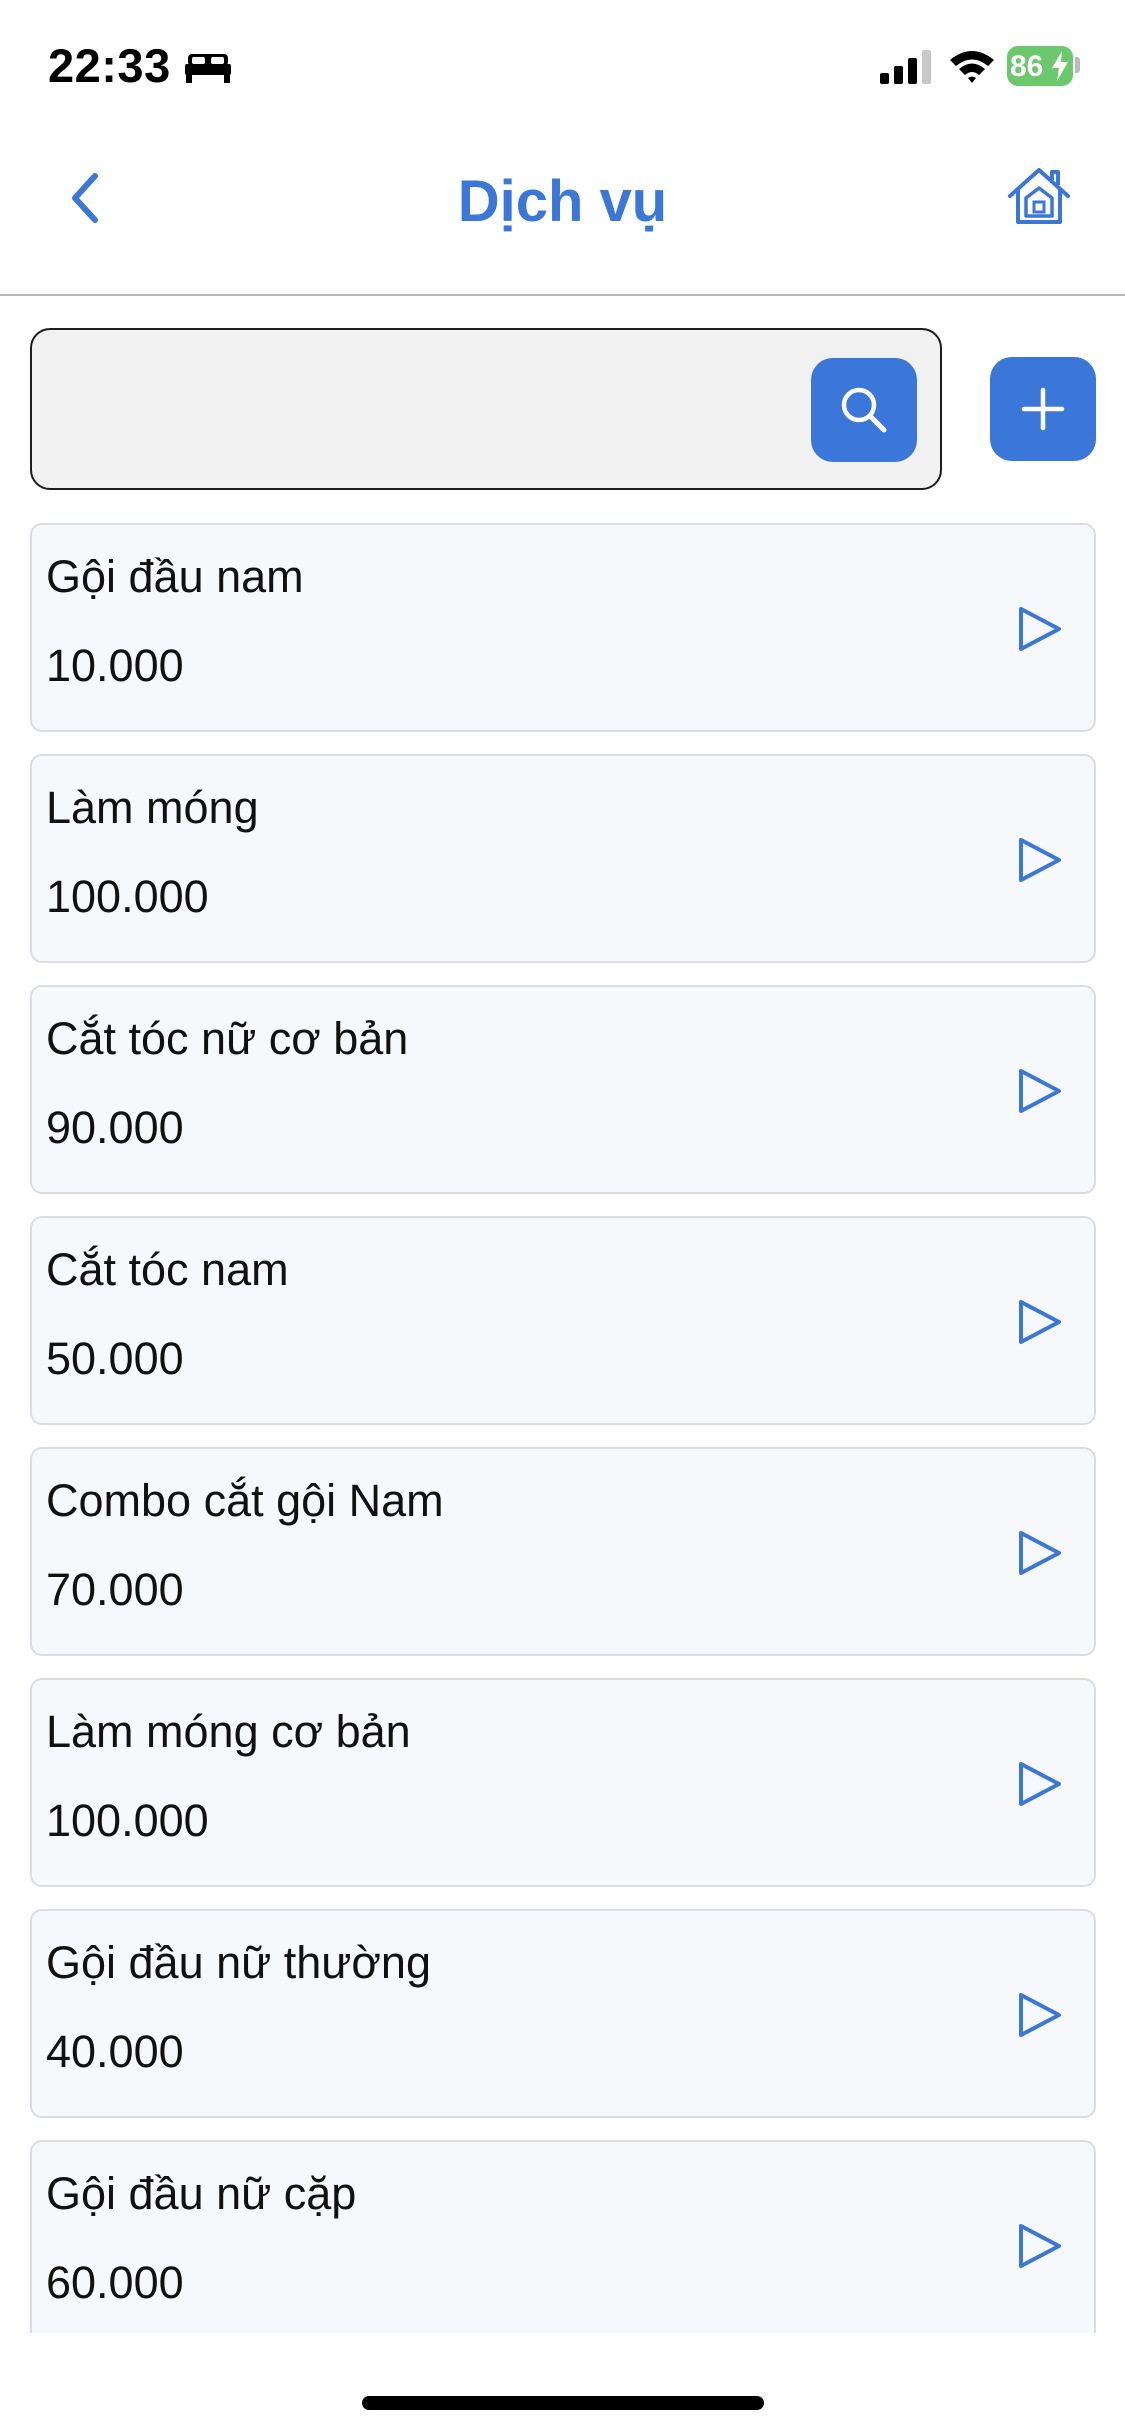 The width and height of the screenshot is (1125, 2436). I want to click on search-box, so click(486, 409).